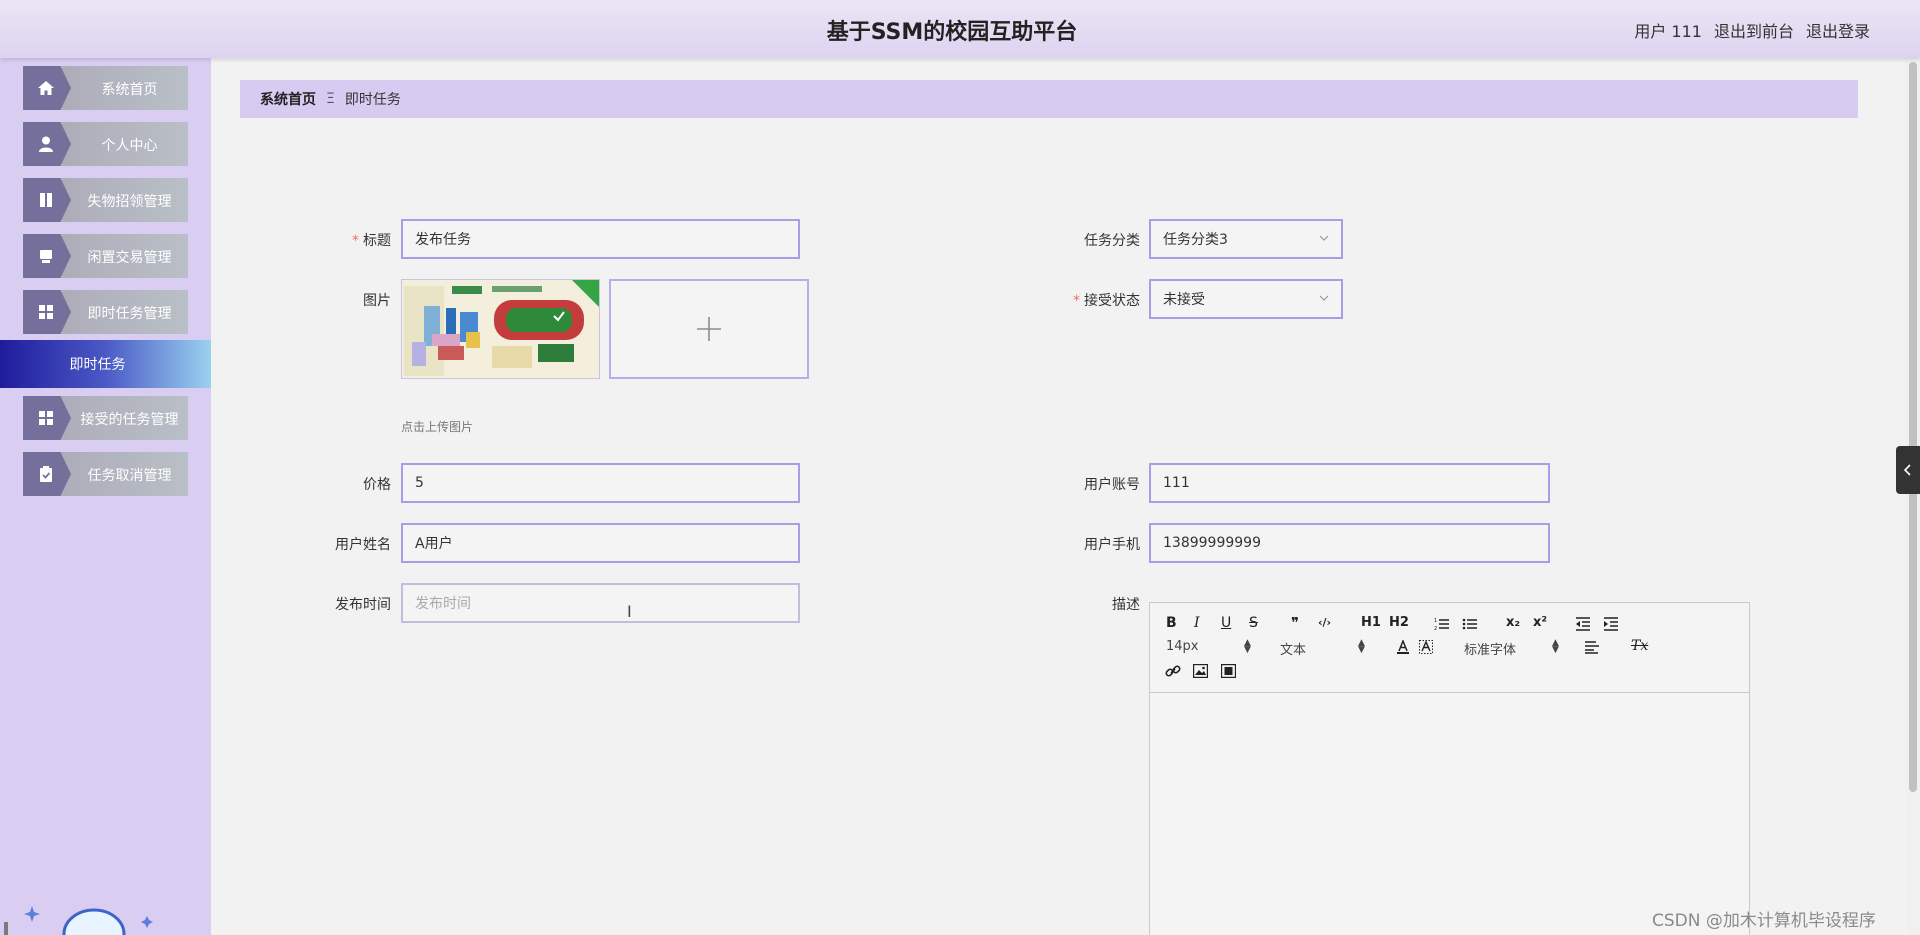 This screenshot has height=935, width=1920. Describe the element at coordinates (105, 364) in the screenshot. I see `sidebar-item-instant-task: 即时任务` at that location.